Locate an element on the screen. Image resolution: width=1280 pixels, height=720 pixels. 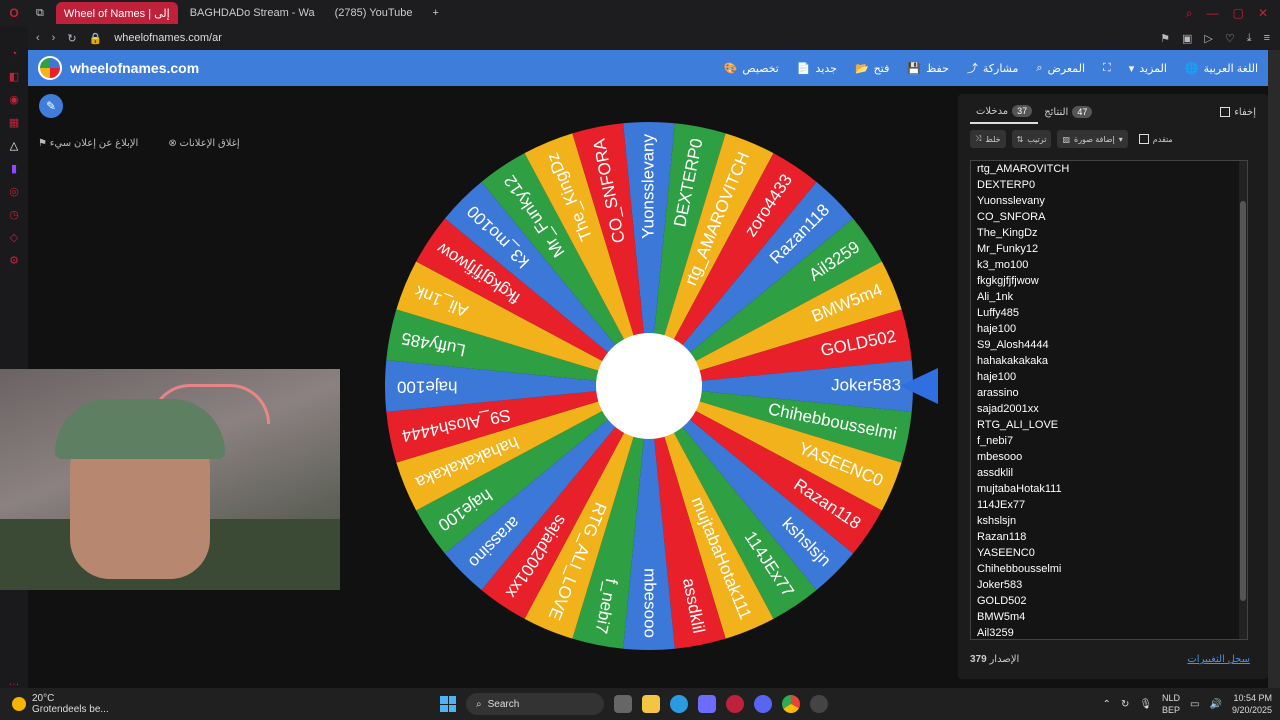
entry-line: Ail3259 is located at coordinates (1109, 632).